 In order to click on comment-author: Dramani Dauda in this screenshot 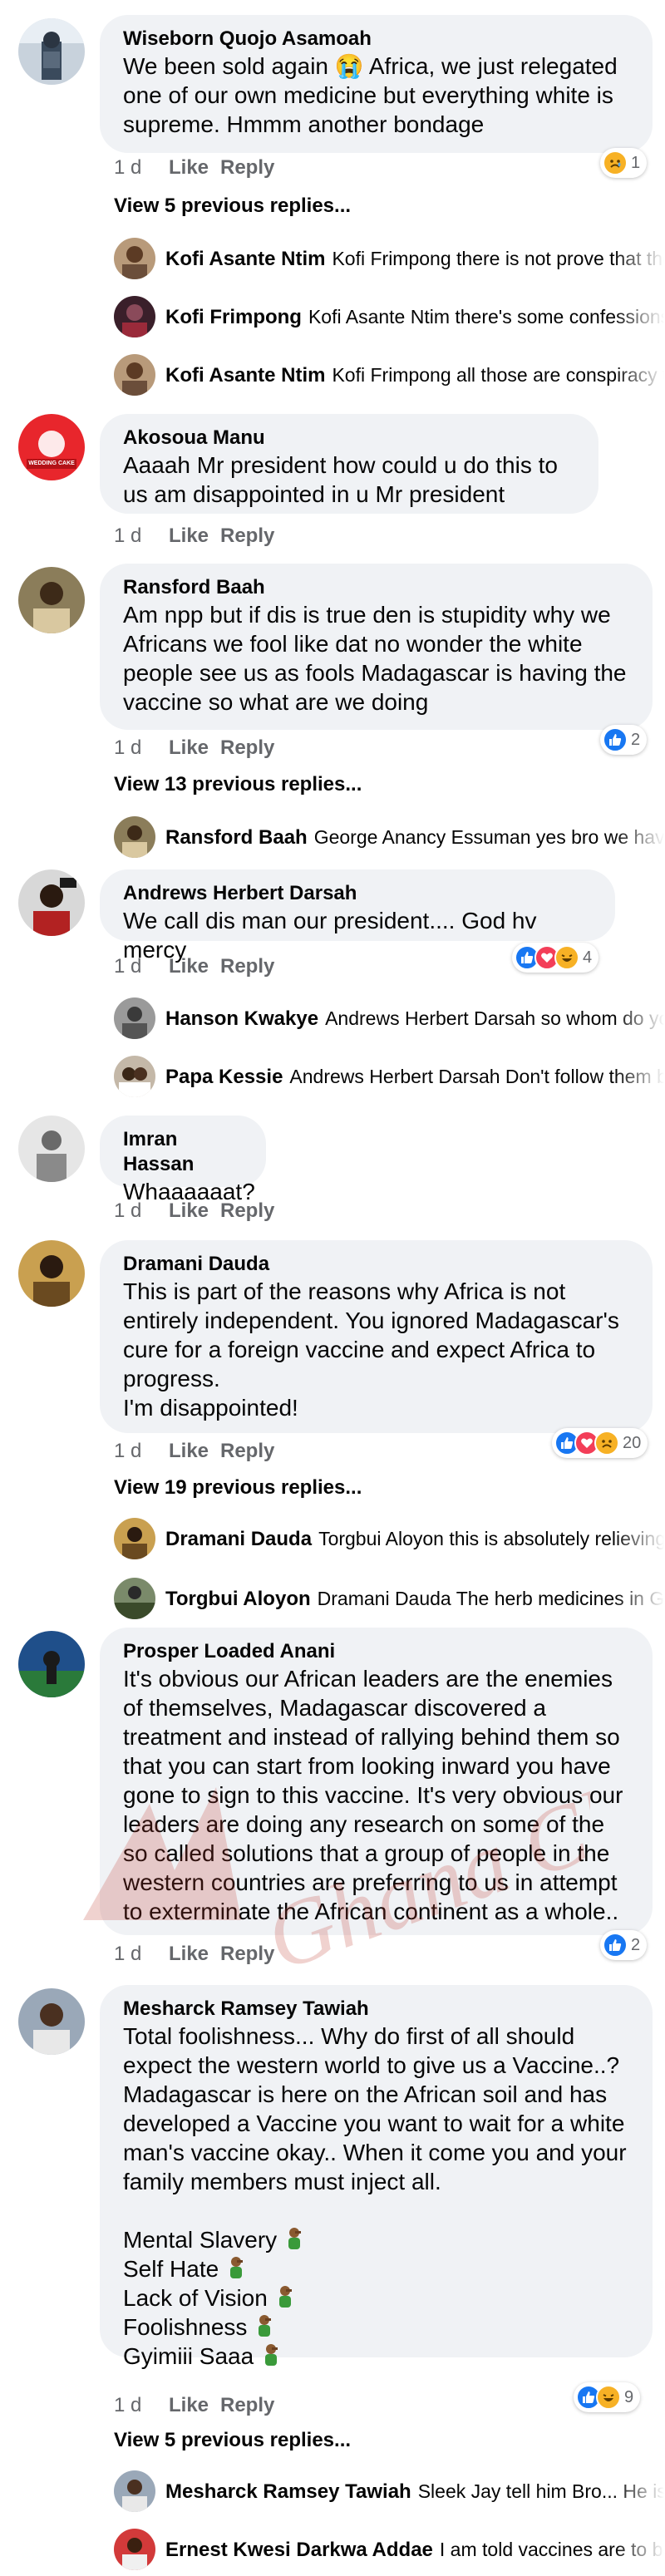, I will do `click(376, 1264)`.